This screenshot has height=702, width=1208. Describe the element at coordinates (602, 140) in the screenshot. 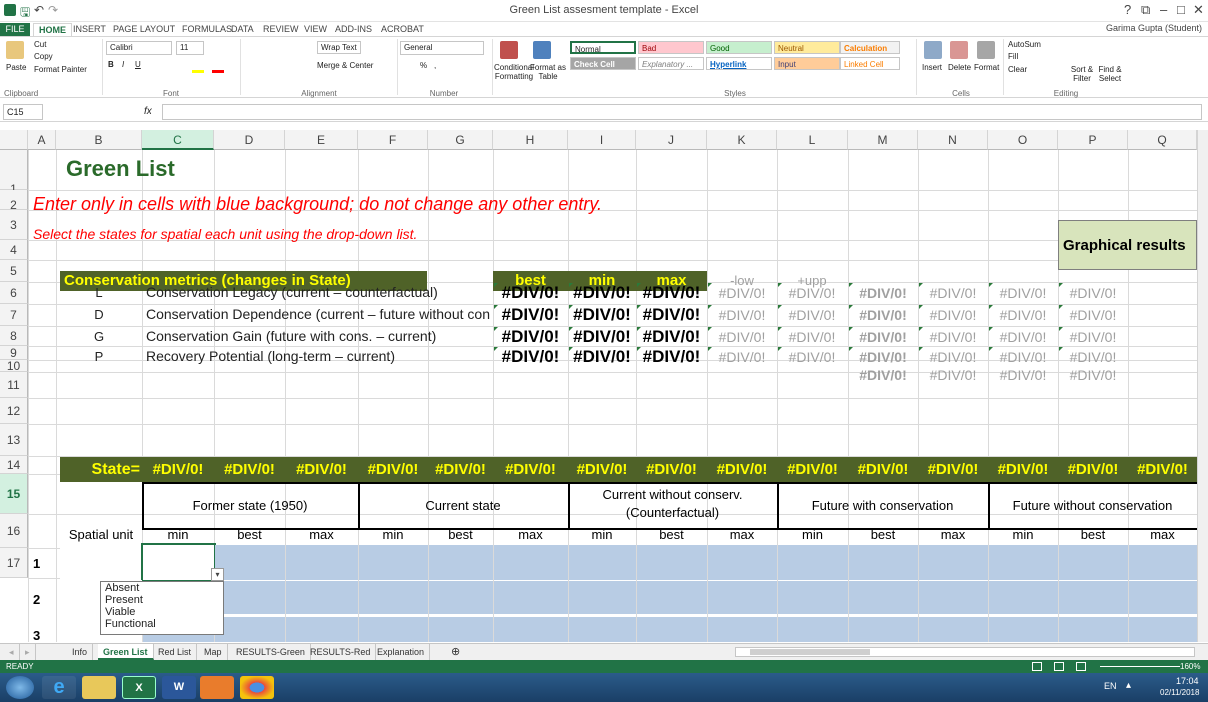

I see `column-header-i: I` at that location.